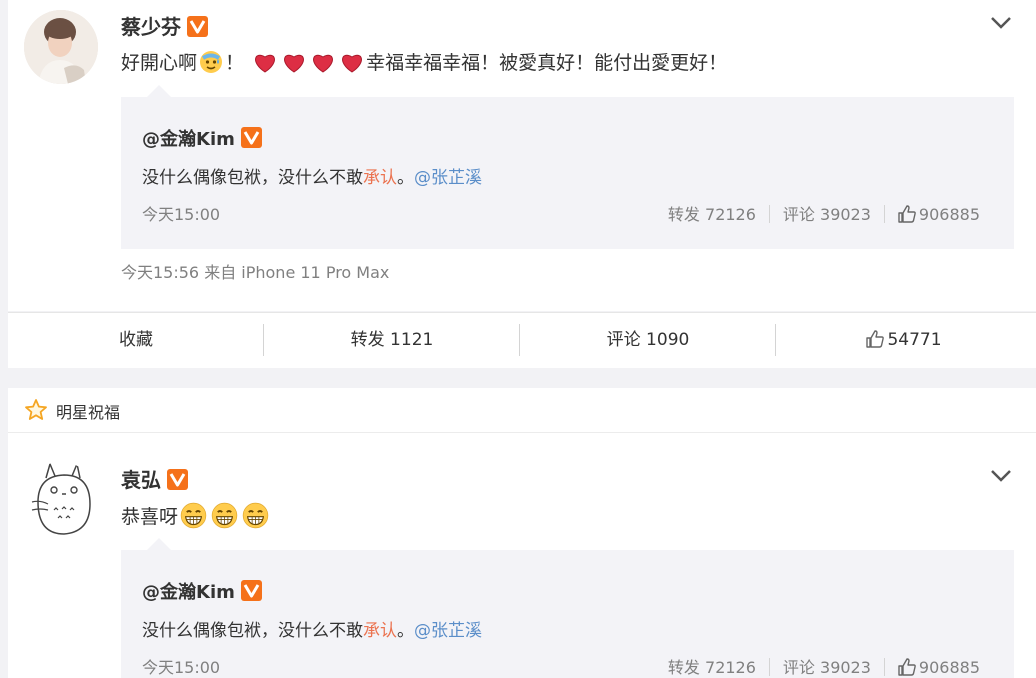 Image resolution: width=1036 pixels, height=678 pixels. Describe the element at coordinates (255, 271) in the screenshot. I see `post-meta: 今天15:56 来自 iPhone 11 Pro Max` at that location.